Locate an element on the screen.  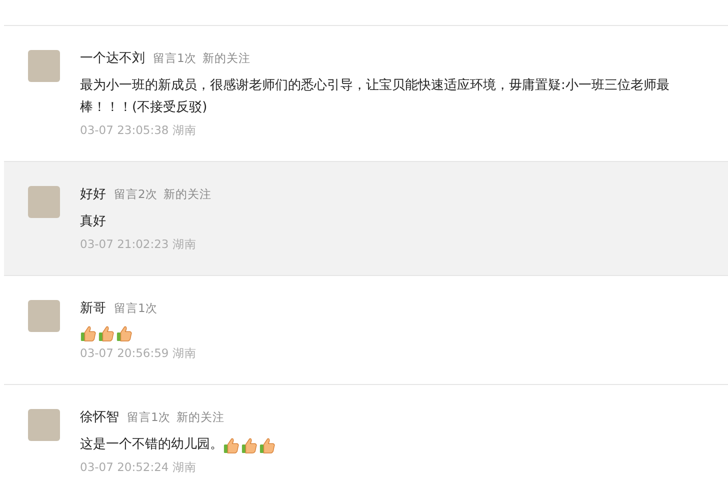
user-tag: 留言2次 is located at coordinates (136, 194).